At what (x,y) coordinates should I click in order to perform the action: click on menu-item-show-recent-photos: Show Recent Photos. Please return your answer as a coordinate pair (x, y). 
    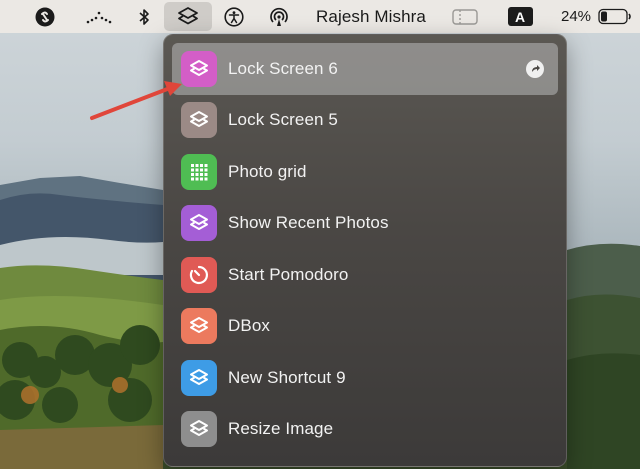
    Looking at the image, I should click on (365, 224).